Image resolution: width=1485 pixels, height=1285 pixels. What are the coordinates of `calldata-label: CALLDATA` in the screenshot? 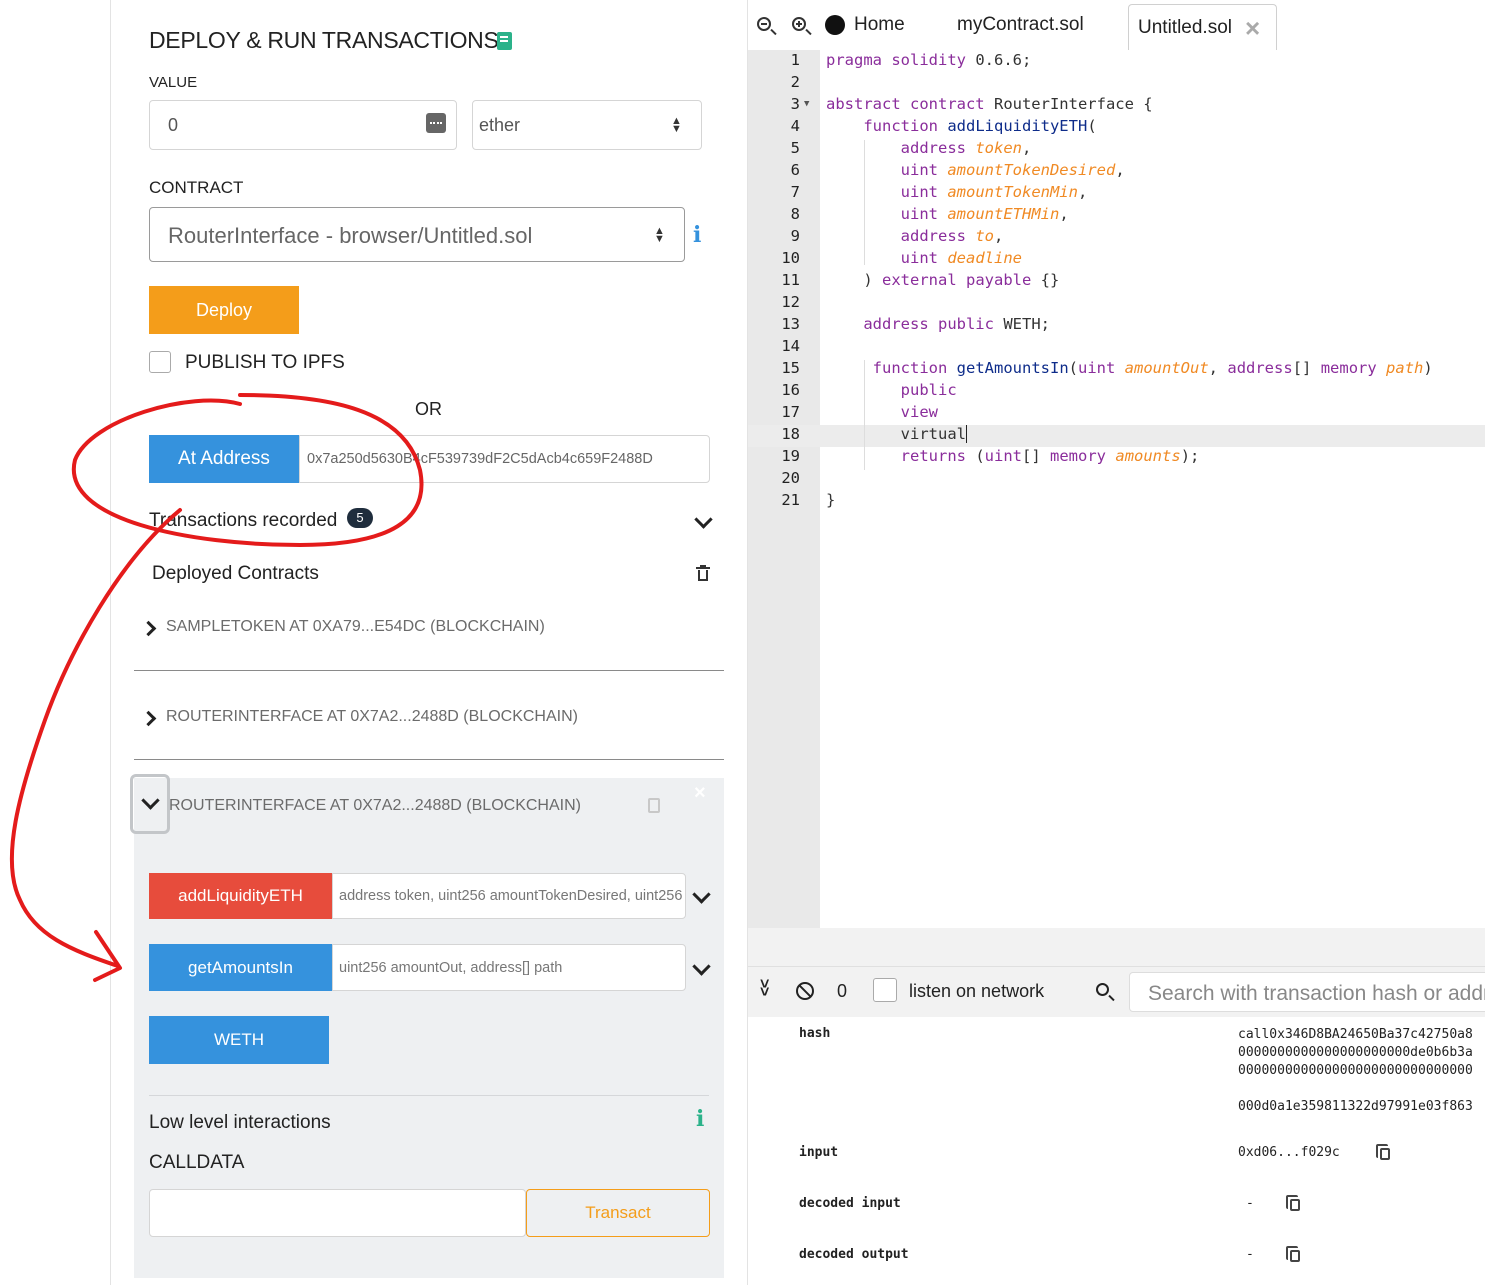 It's located at (197, 1162).